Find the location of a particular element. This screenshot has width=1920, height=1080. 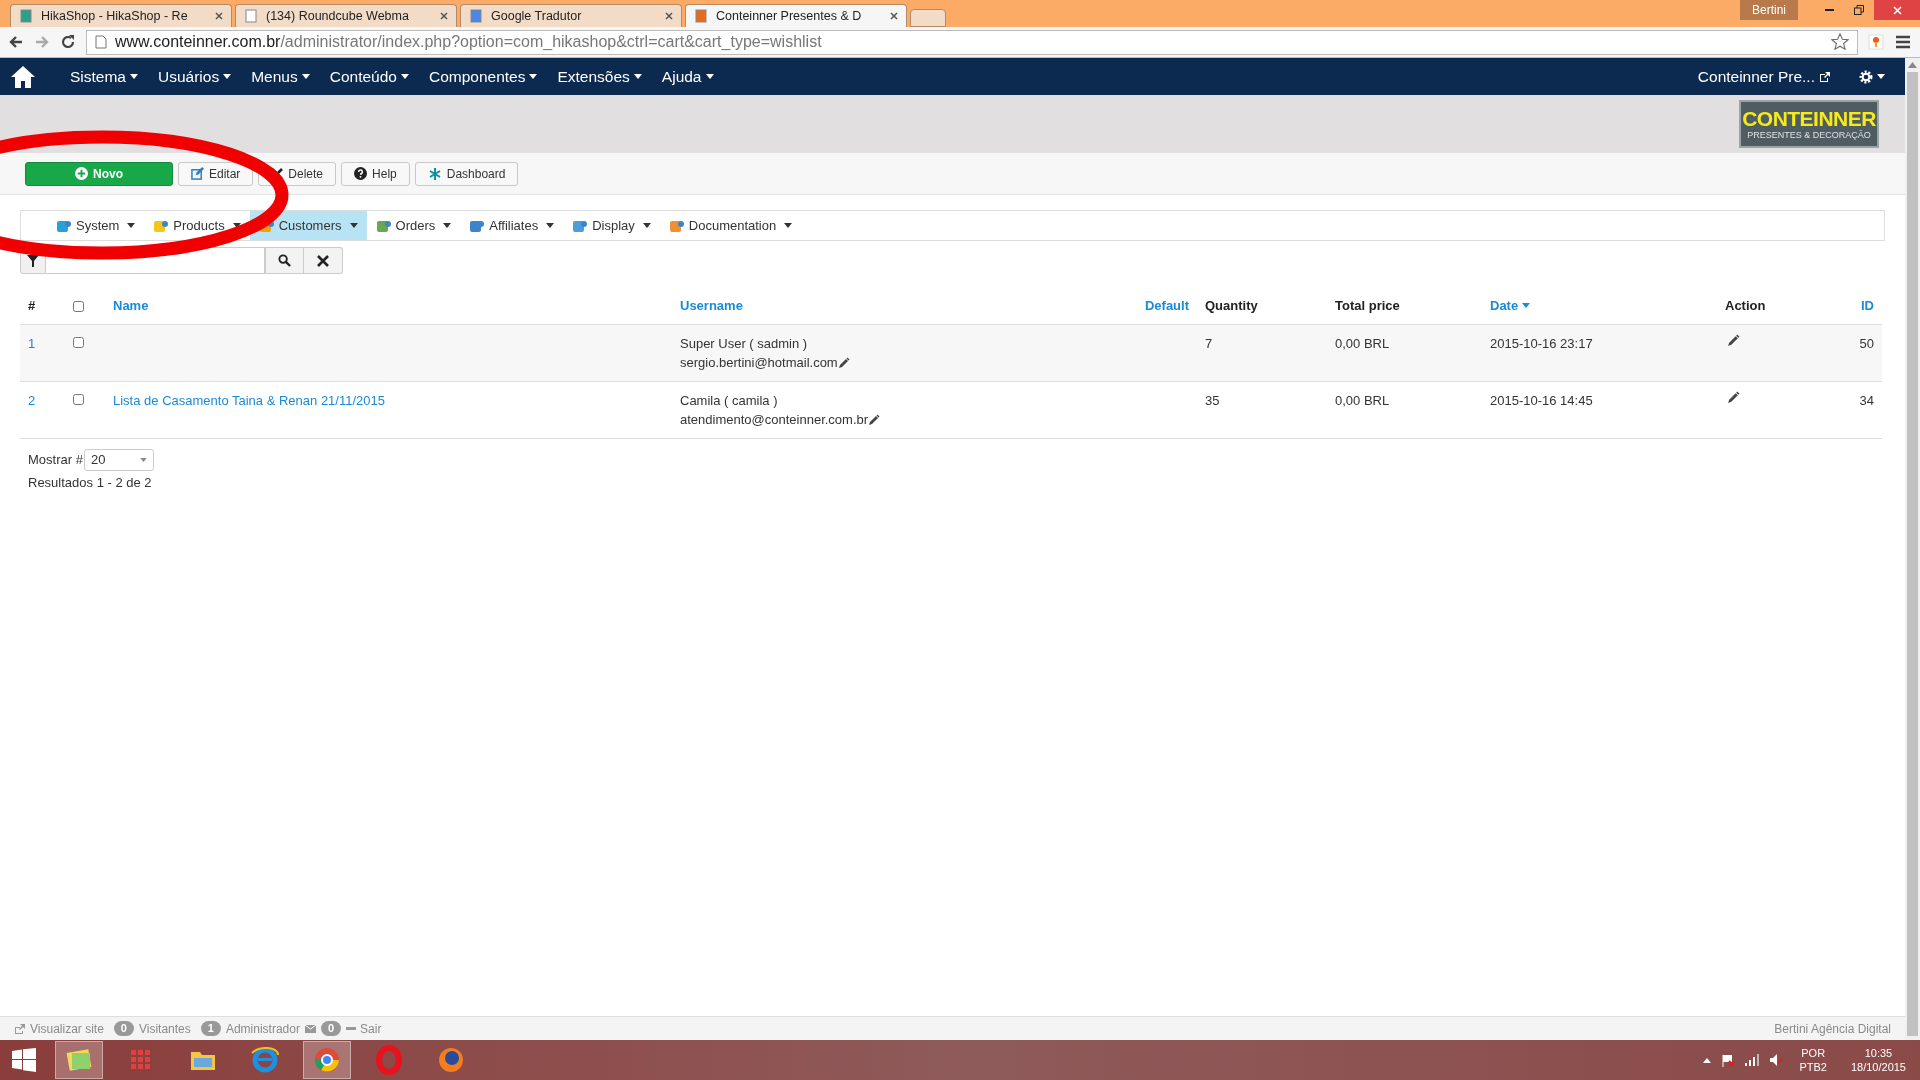

logo-title: CONTEINNER is located at coordinates (1809, 118).